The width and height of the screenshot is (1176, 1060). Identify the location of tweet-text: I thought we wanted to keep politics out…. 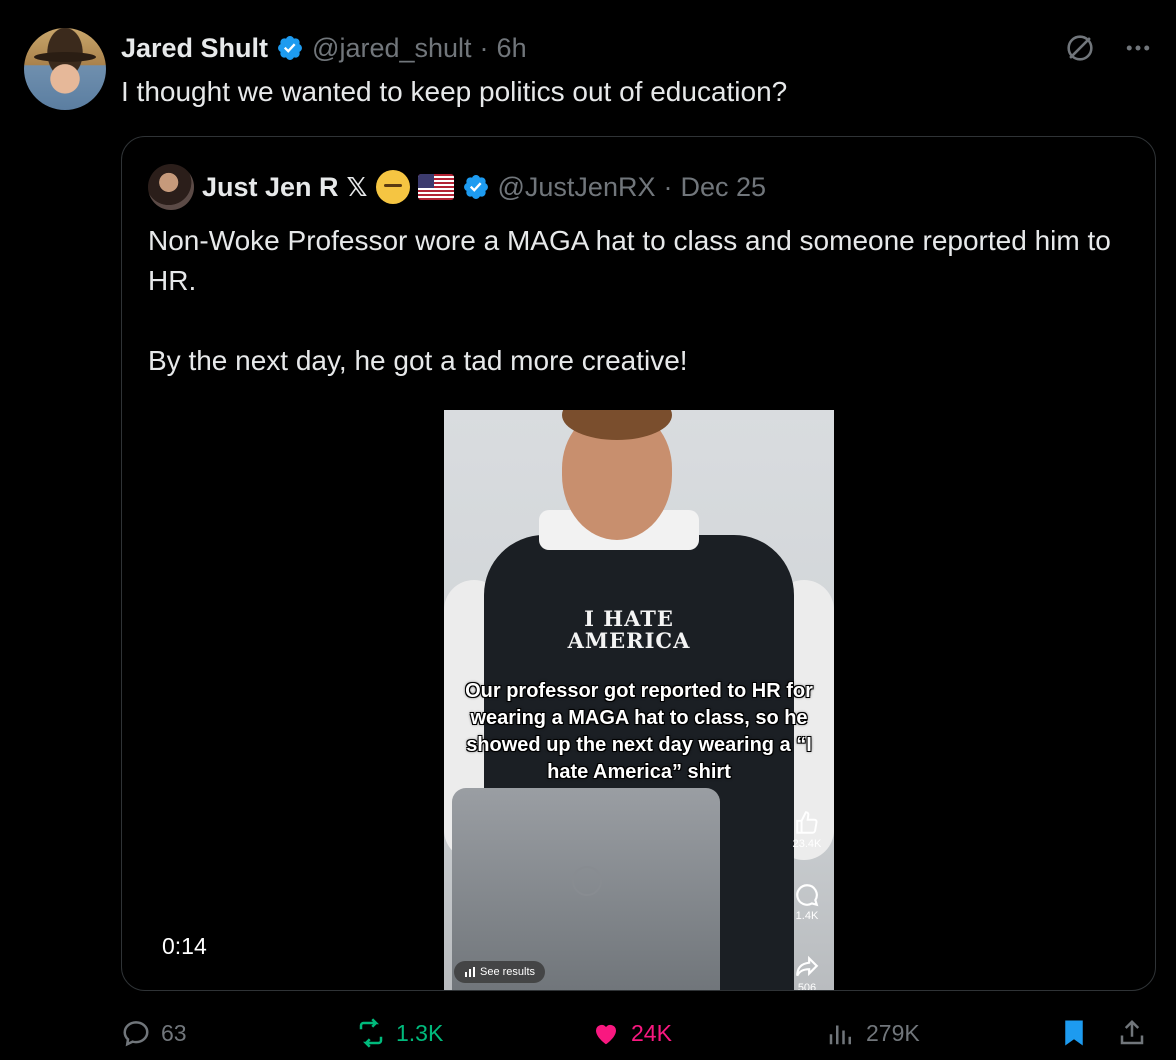
(454, 91).